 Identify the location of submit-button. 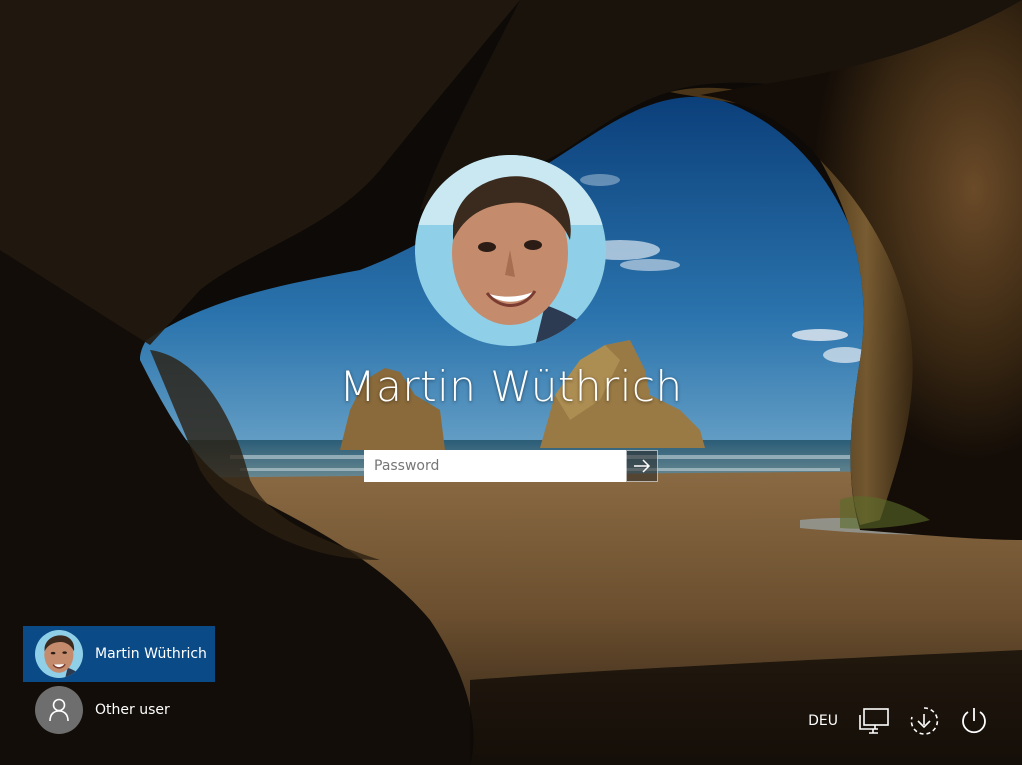
(642, 466).